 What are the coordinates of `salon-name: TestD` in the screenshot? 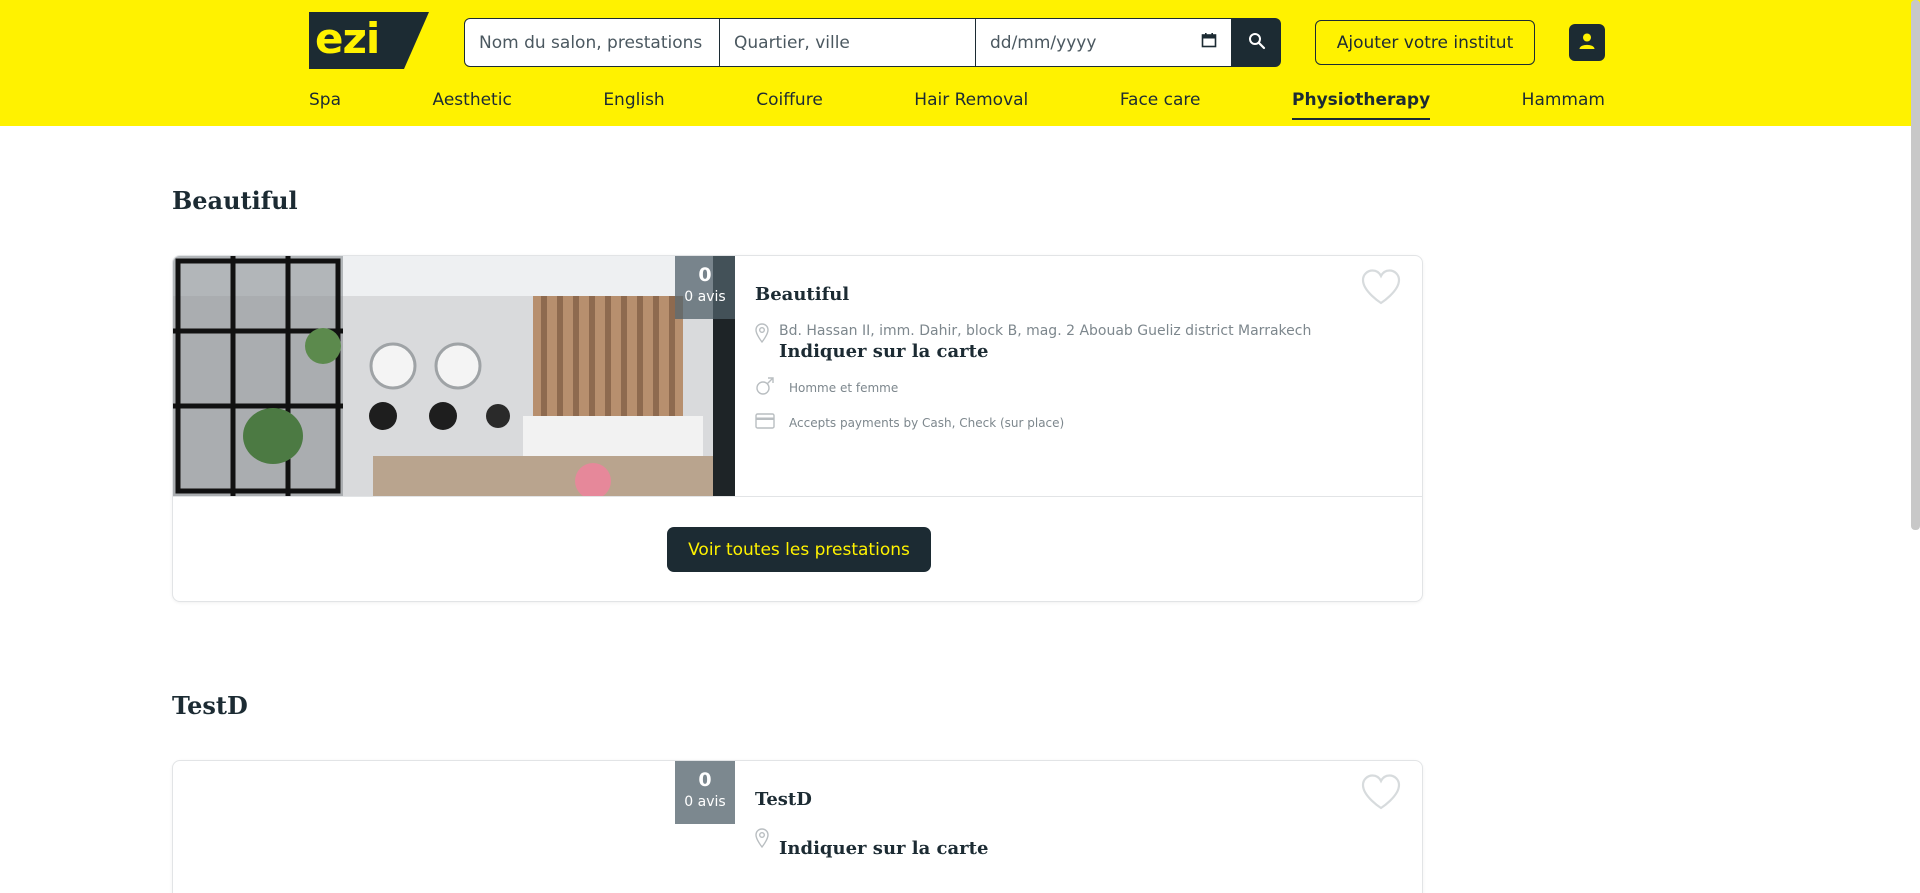 It's located at (1065, 799).